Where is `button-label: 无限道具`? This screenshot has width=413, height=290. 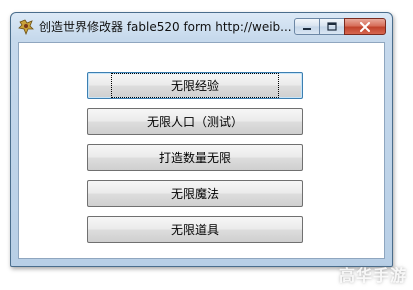
button-label: 无限道具 is located at coordinates (194, 230).